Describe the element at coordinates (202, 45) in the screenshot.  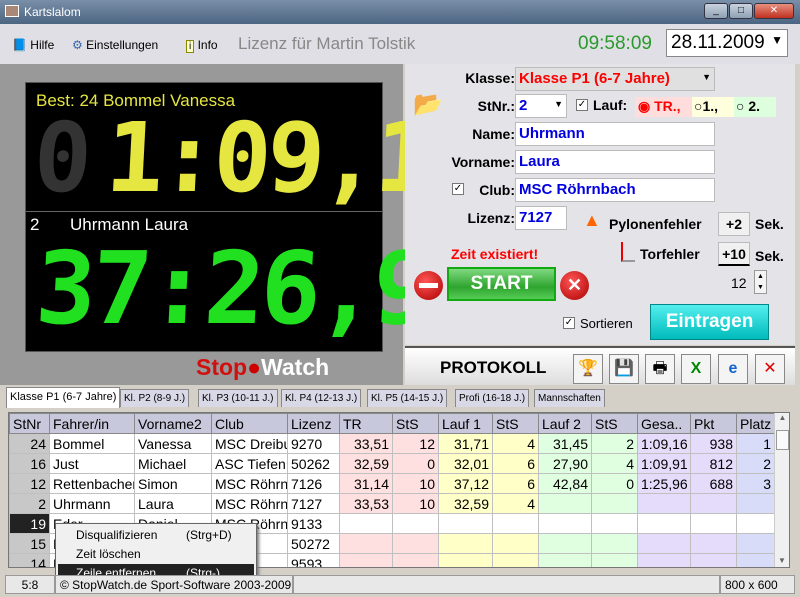
I see `menu-info: i Info` at that location.